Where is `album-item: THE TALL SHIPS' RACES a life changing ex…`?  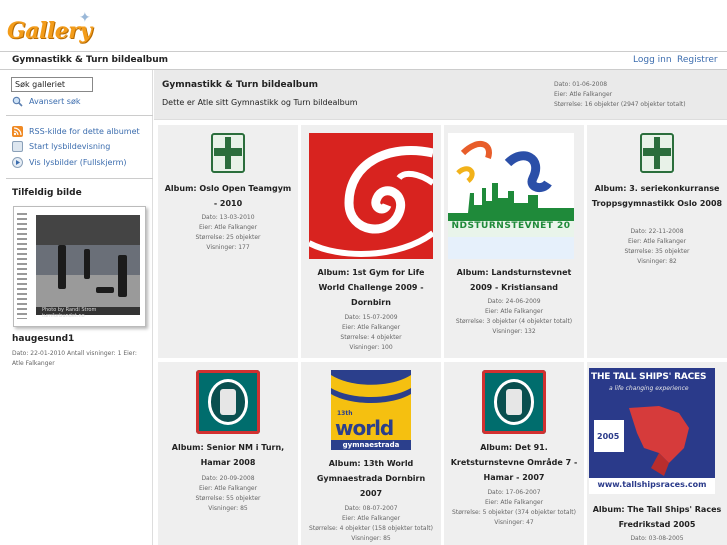
album-item: THE TALL SHIPS' RACES a life changing ex… is located at coordinates (657, 453).